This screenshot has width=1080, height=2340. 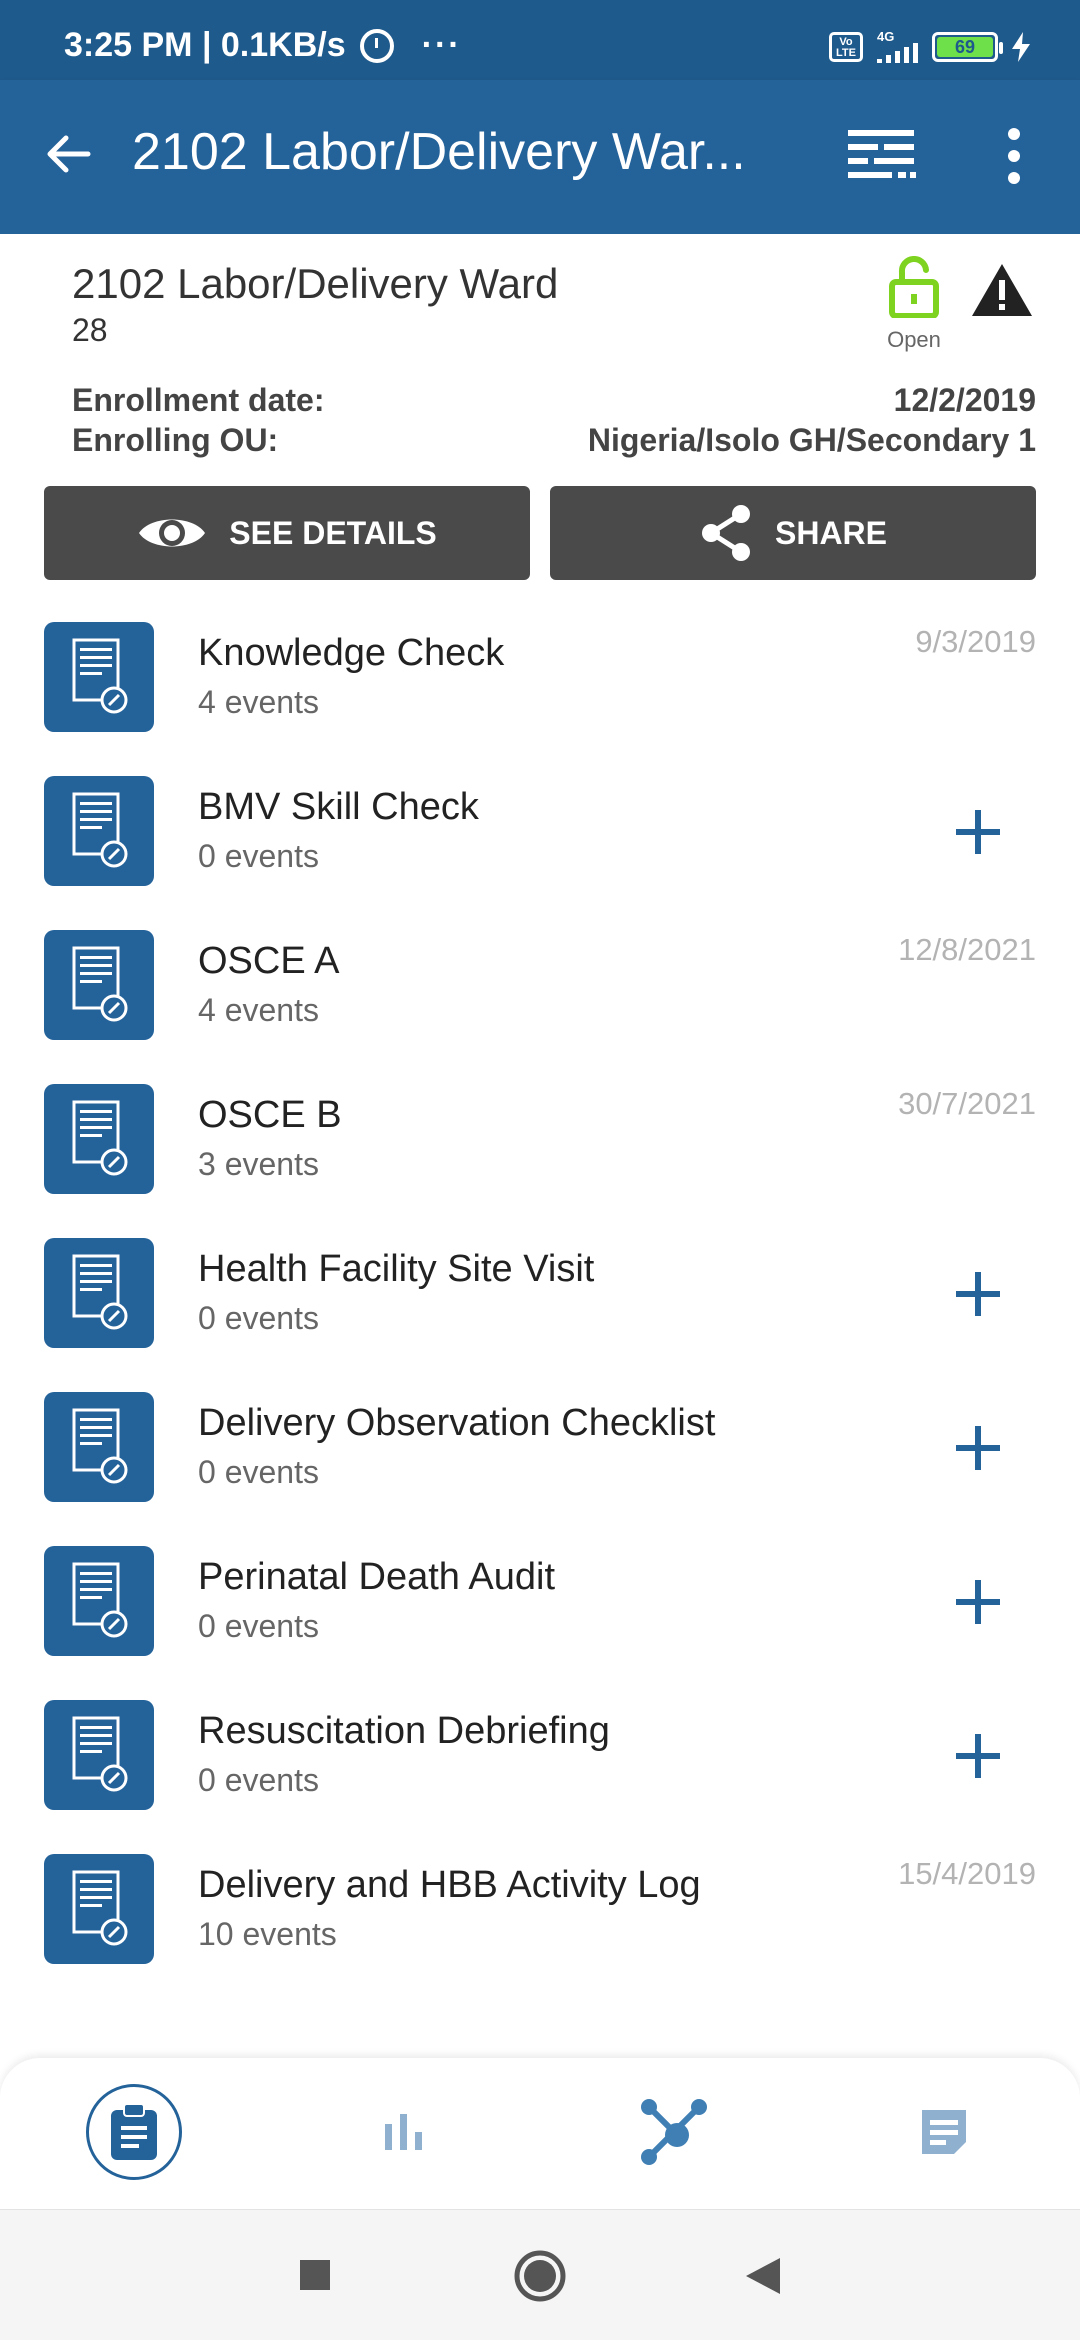 What do you see at coordinates (540, 40) in the screenshot?
I see `status-bar: 3:25 PM | 0.1KB/s ··· Vo LTE 4G 69` at bounding box center [540, 40].